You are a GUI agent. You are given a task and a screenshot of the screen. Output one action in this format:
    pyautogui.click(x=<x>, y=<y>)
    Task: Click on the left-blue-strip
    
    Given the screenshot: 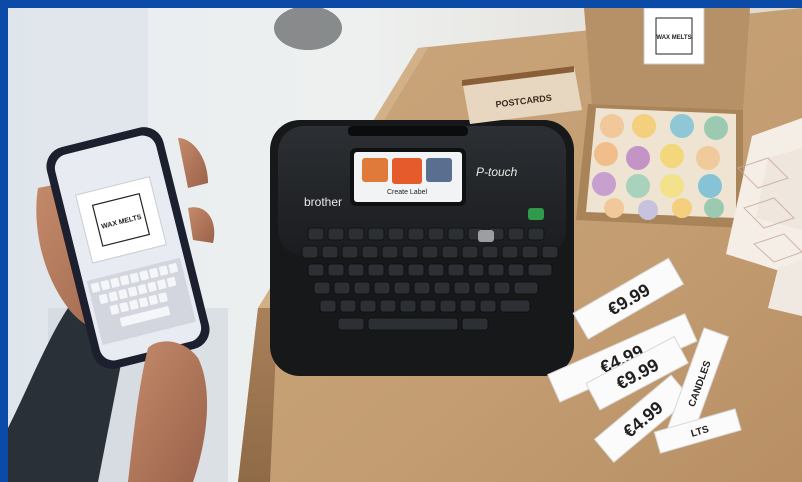 What is the action you would take?
    pyautogui.click(x=4, y=441)
    